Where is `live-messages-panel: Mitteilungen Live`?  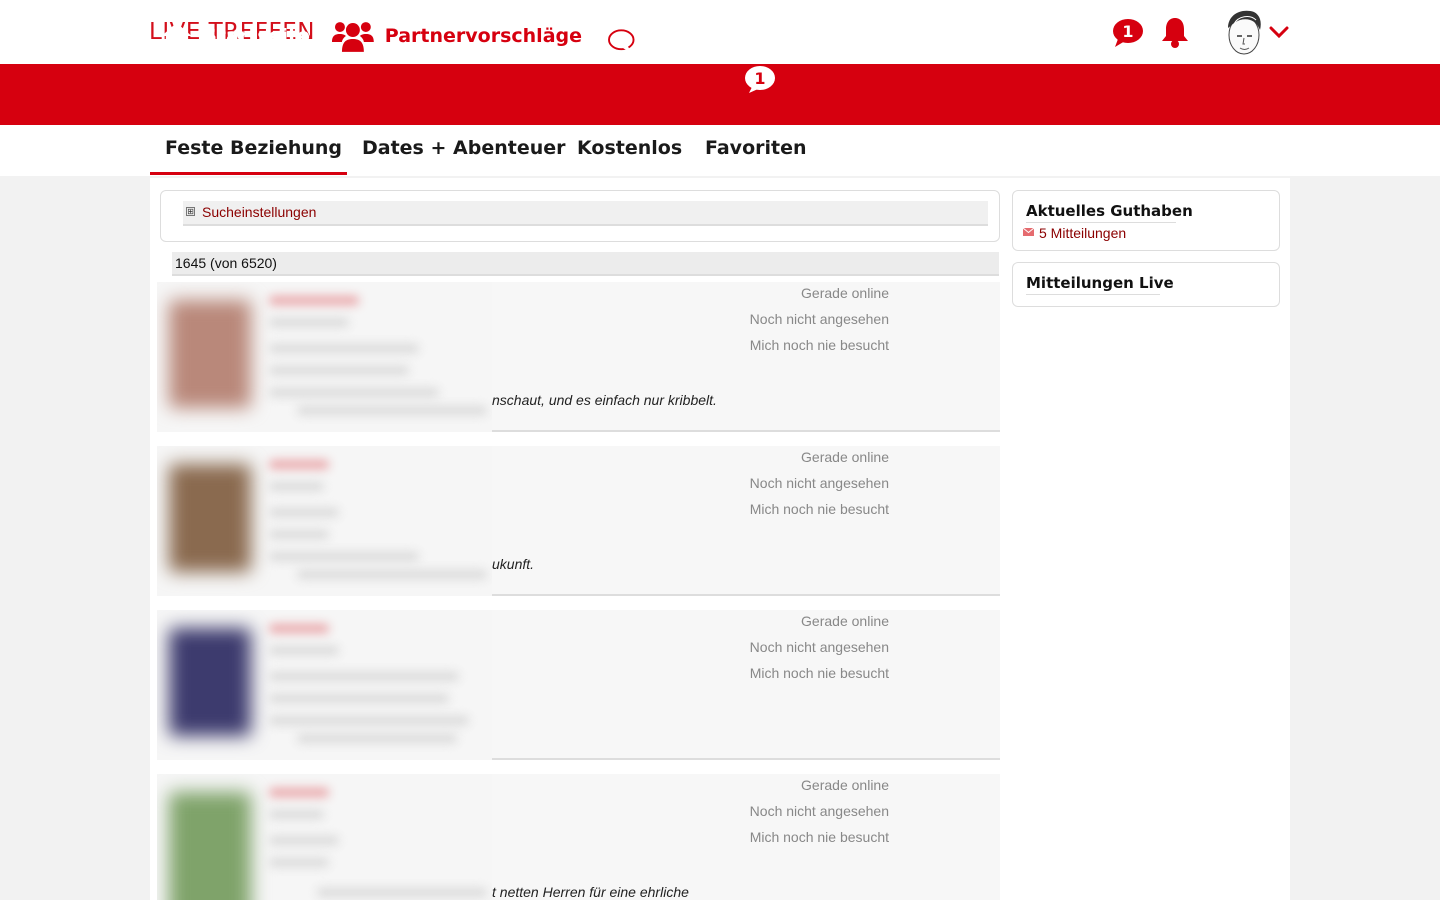 live-messages-panel: Mitteilungen Live is located at coordinates (1146, 284).